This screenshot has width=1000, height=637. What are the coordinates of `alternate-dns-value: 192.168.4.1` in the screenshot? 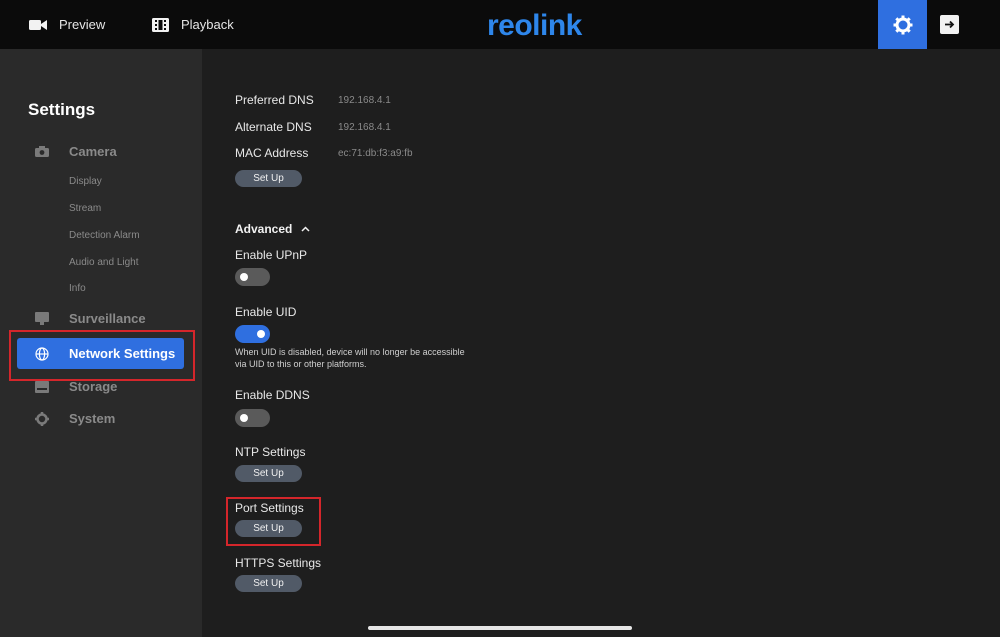 It's located at (364, 127).